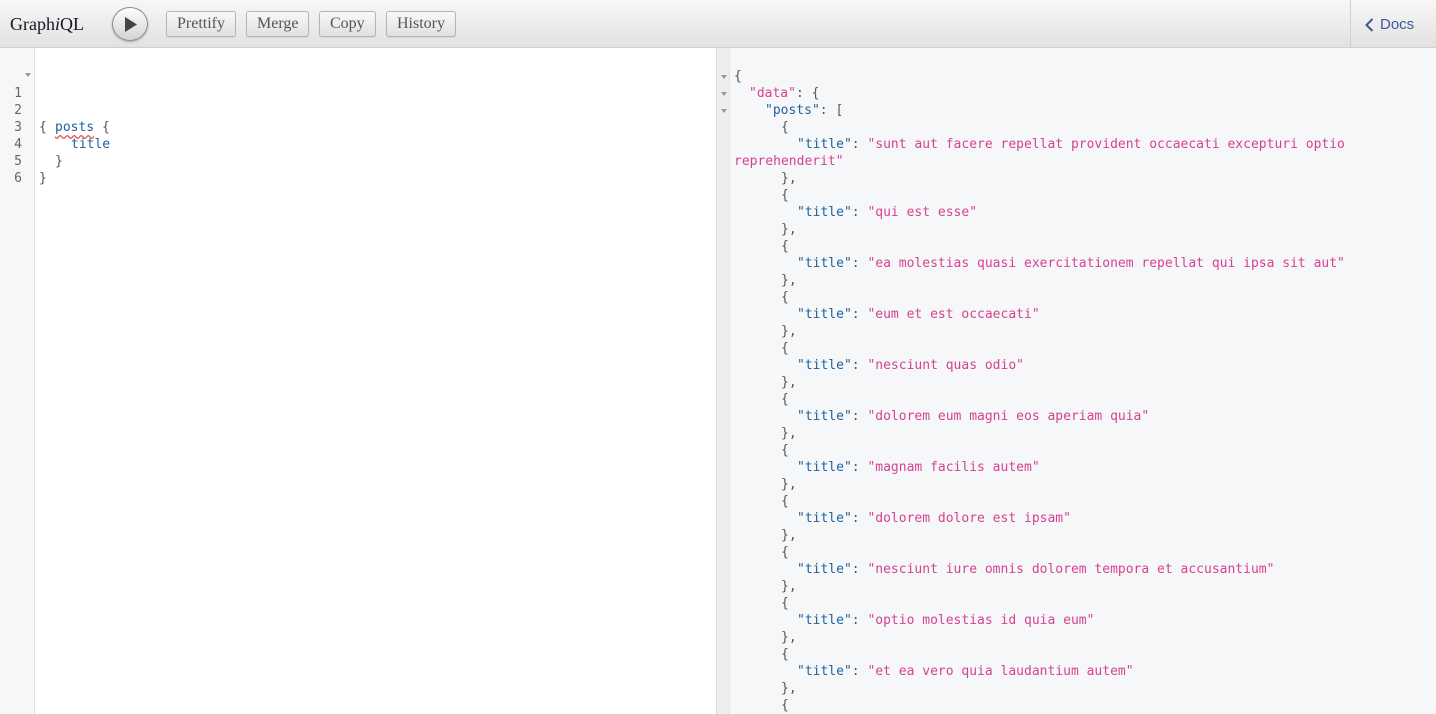  Describe the element at coordinates (18, 178) in the screenshot. I see `line-number: 6` at that location.